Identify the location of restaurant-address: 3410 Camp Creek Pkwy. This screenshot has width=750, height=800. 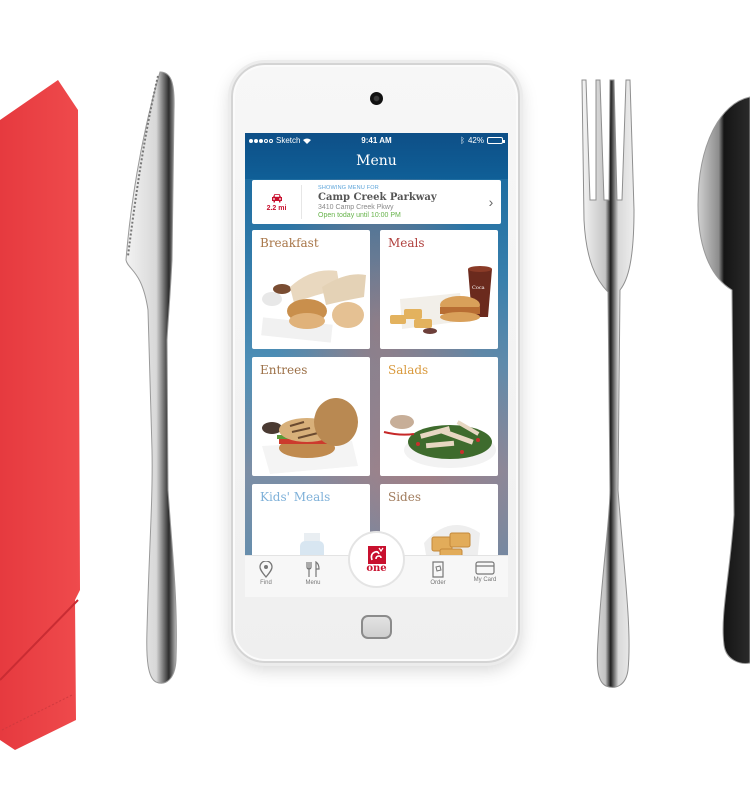
(356, 207).